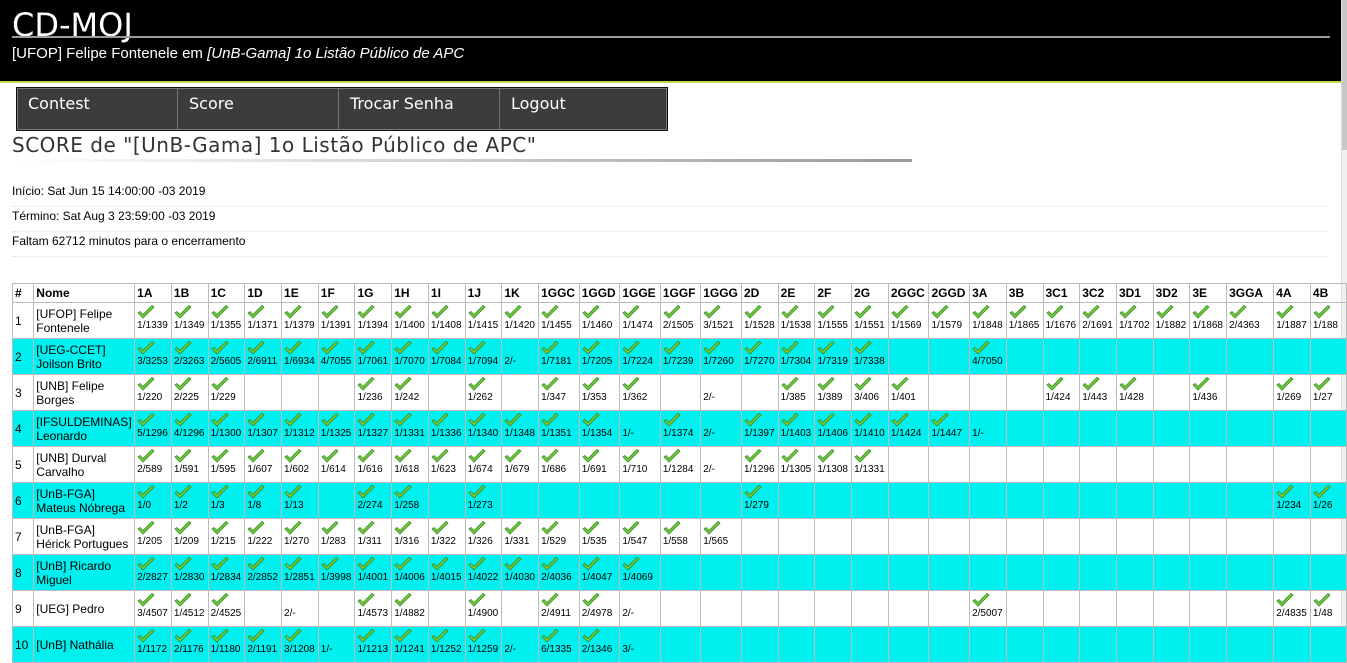 The width and height of the screenshot is (1347, 663). What do you see at coordinates (1344, 75) in the screenshot?
I see `scrollbar-thumb` at bounding box center [1344, 75].